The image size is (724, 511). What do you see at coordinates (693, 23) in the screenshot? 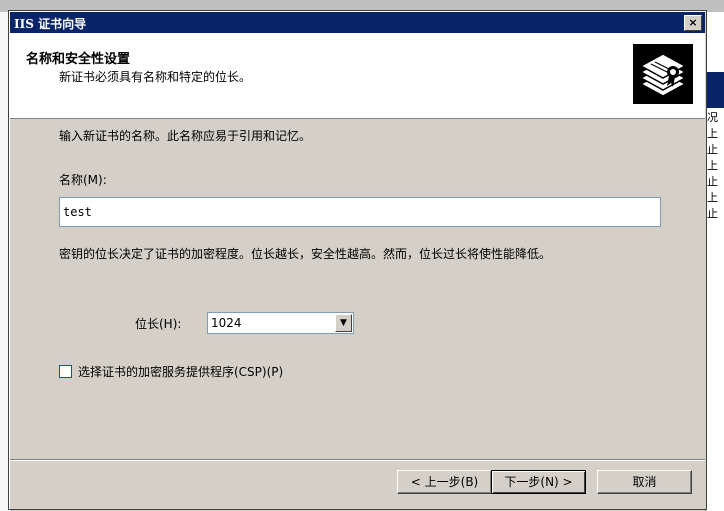
I see `close-button: ×` at bounding box center [693, 23].